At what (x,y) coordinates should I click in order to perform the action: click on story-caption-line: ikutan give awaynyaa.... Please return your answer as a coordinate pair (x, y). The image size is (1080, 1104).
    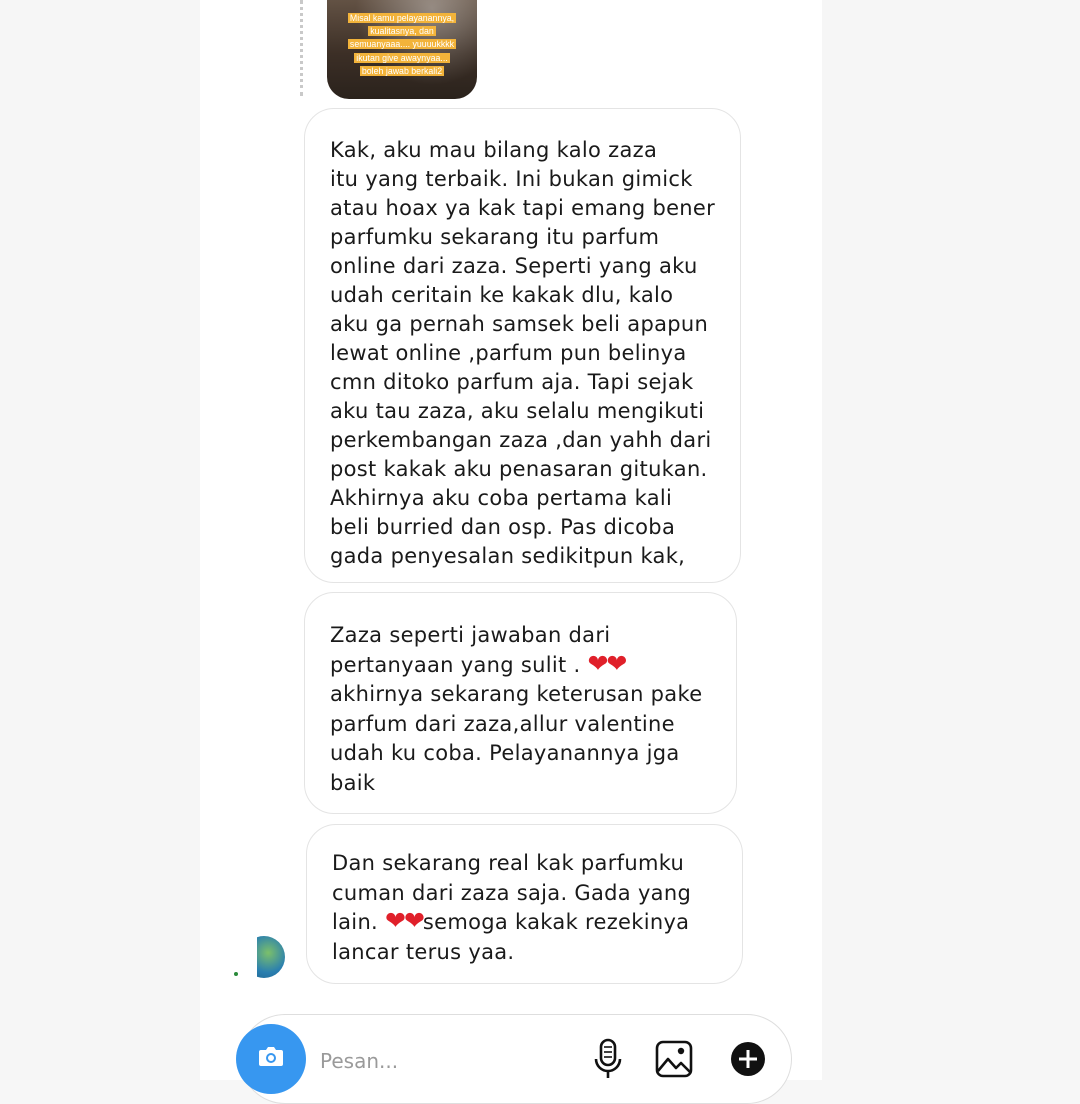
    Looking at the image, I should click on (402, 57).